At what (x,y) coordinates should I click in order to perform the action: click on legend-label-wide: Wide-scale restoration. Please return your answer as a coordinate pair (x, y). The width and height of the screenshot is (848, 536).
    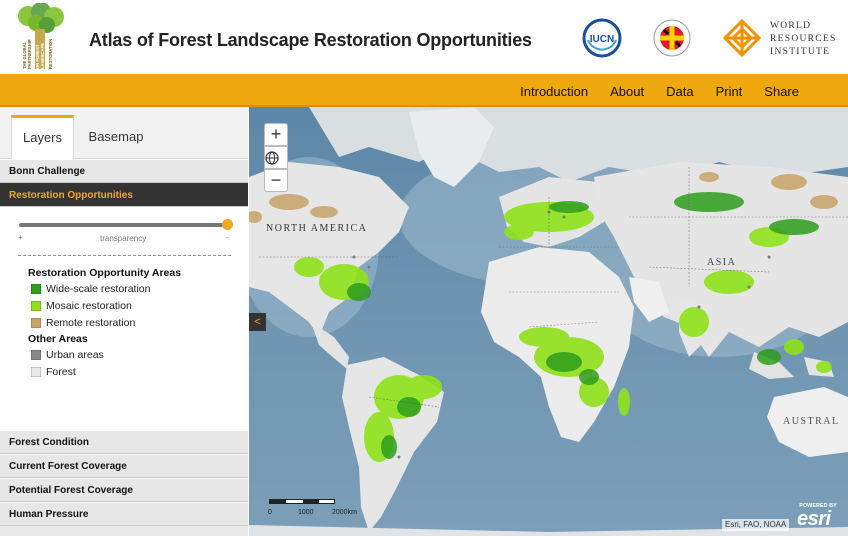
    Looking at the image, I should click on (98, 289).